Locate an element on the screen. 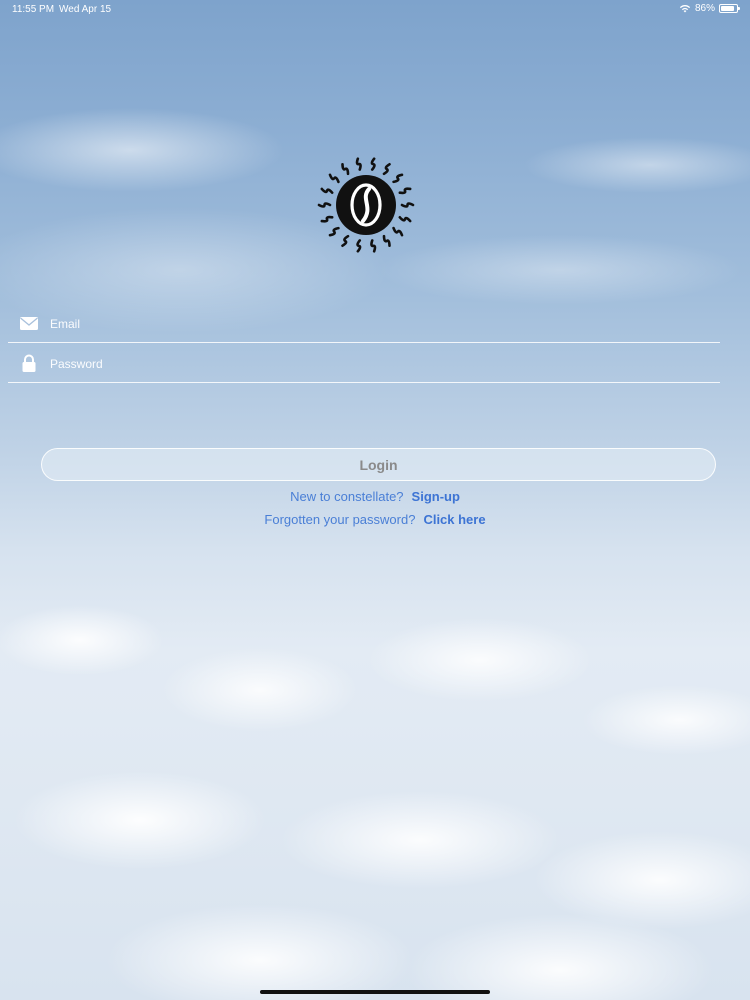  forgot-password-prompt: Forgotten your password? is located at coordinates (340, 519).